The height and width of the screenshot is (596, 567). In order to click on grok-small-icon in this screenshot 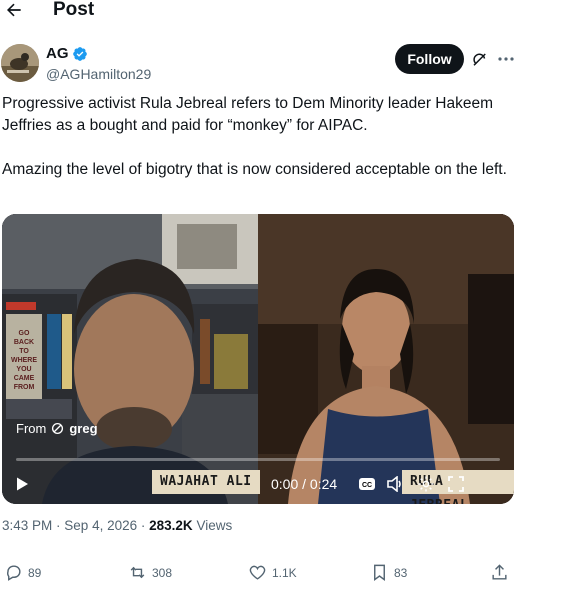, I will do `click(58, 428)`.